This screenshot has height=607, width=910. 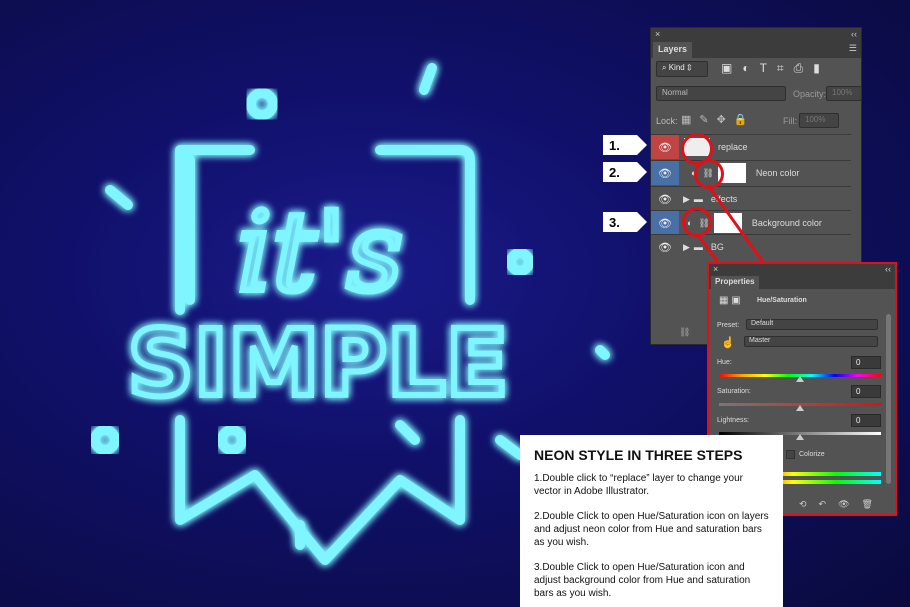 What do you see at coordinates (638, 455) in the screenshot?
I see `info-title: NEON STYLE IN THREE STEPS` at bounding box center [638, 455].